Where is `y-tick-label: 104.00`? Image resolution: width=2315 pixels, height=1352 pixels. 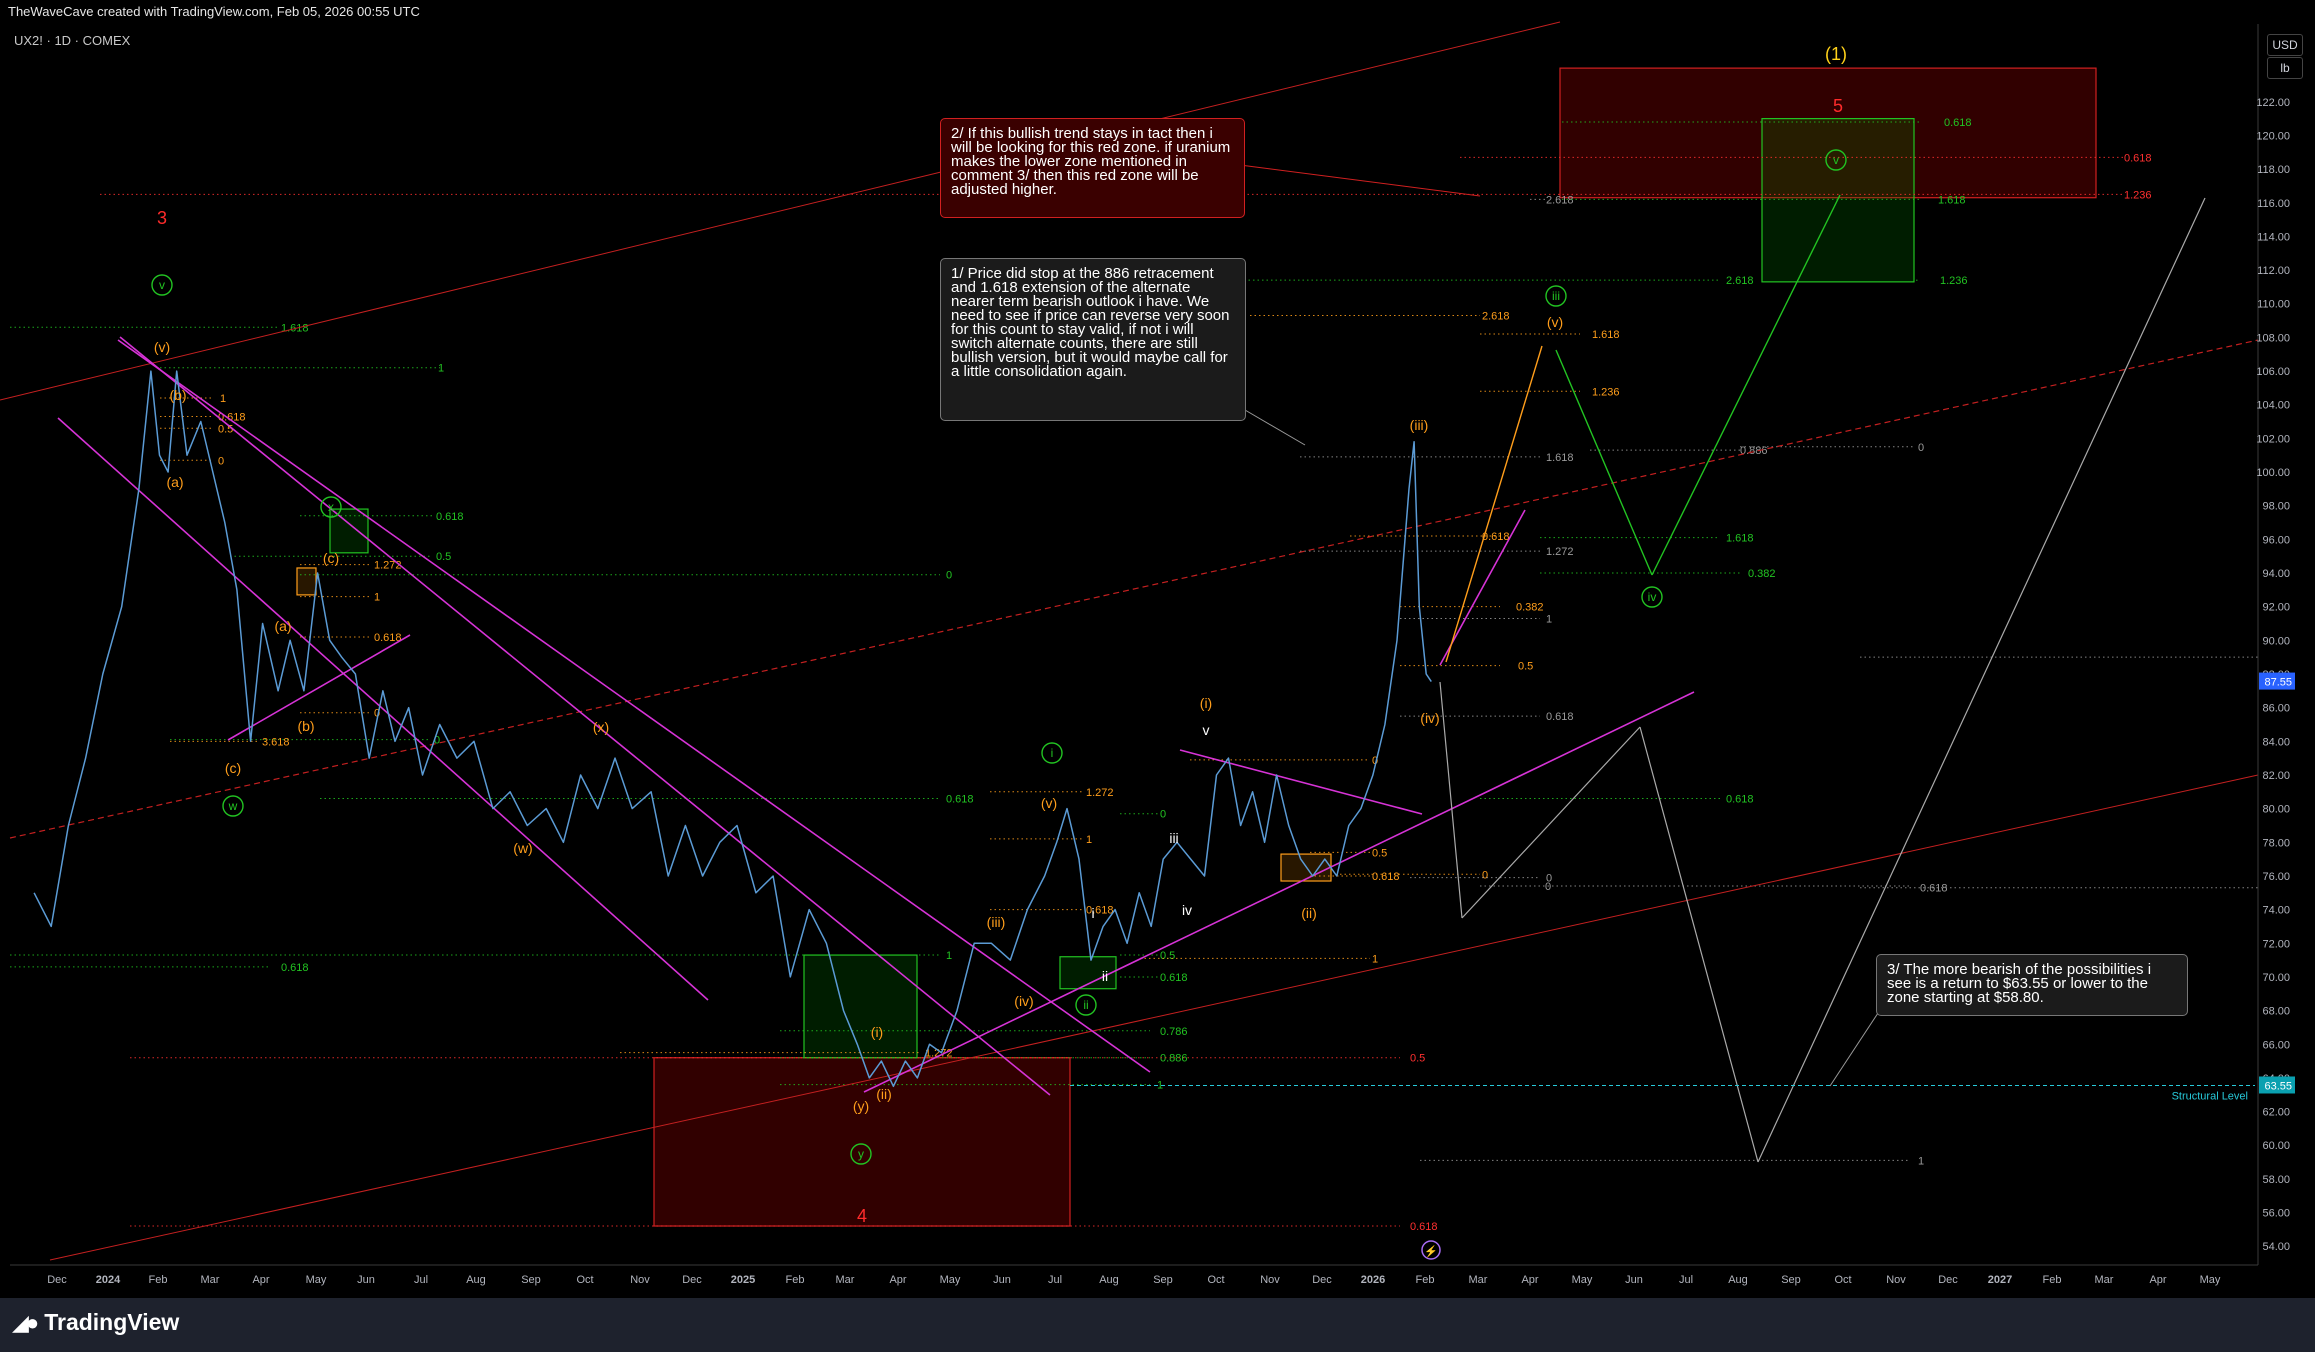
y-tick-label: 104.00 is located at coordinates (2273, 406).